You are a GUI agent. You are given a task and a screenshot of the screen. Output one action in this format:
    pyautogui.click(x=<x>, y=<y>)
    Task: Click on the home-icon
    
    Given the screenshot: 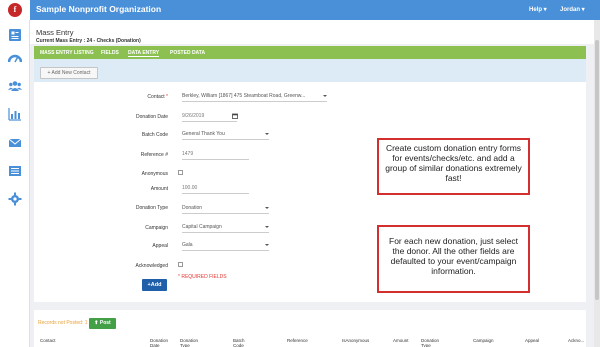 What is the action you would take?
    pyautogui.click(x=15, y=35)
    